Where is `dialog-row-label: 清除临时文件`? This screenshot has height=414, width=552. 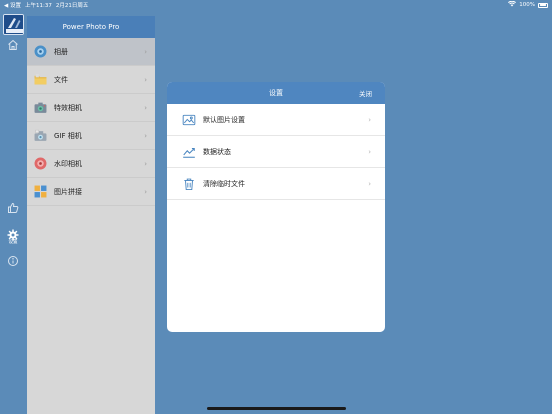
dialog-row-label: 清除临时文件 is located at coordinates (224, 183).